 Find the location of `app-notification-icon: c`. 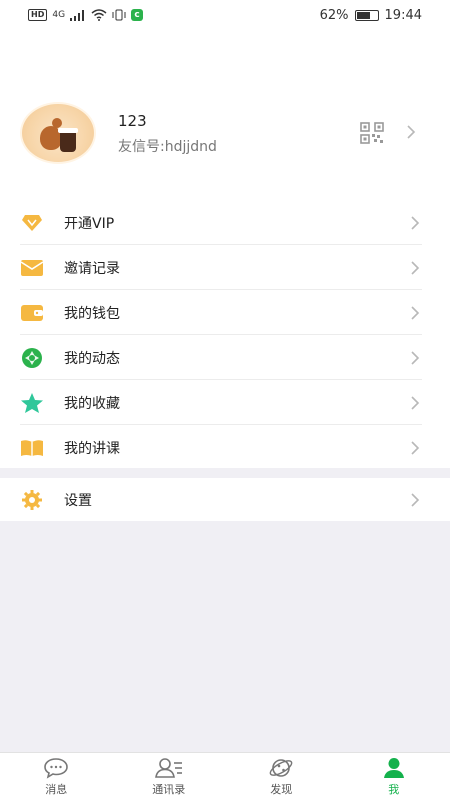

app-notification-icon: c is located at coordinates (137, 15).